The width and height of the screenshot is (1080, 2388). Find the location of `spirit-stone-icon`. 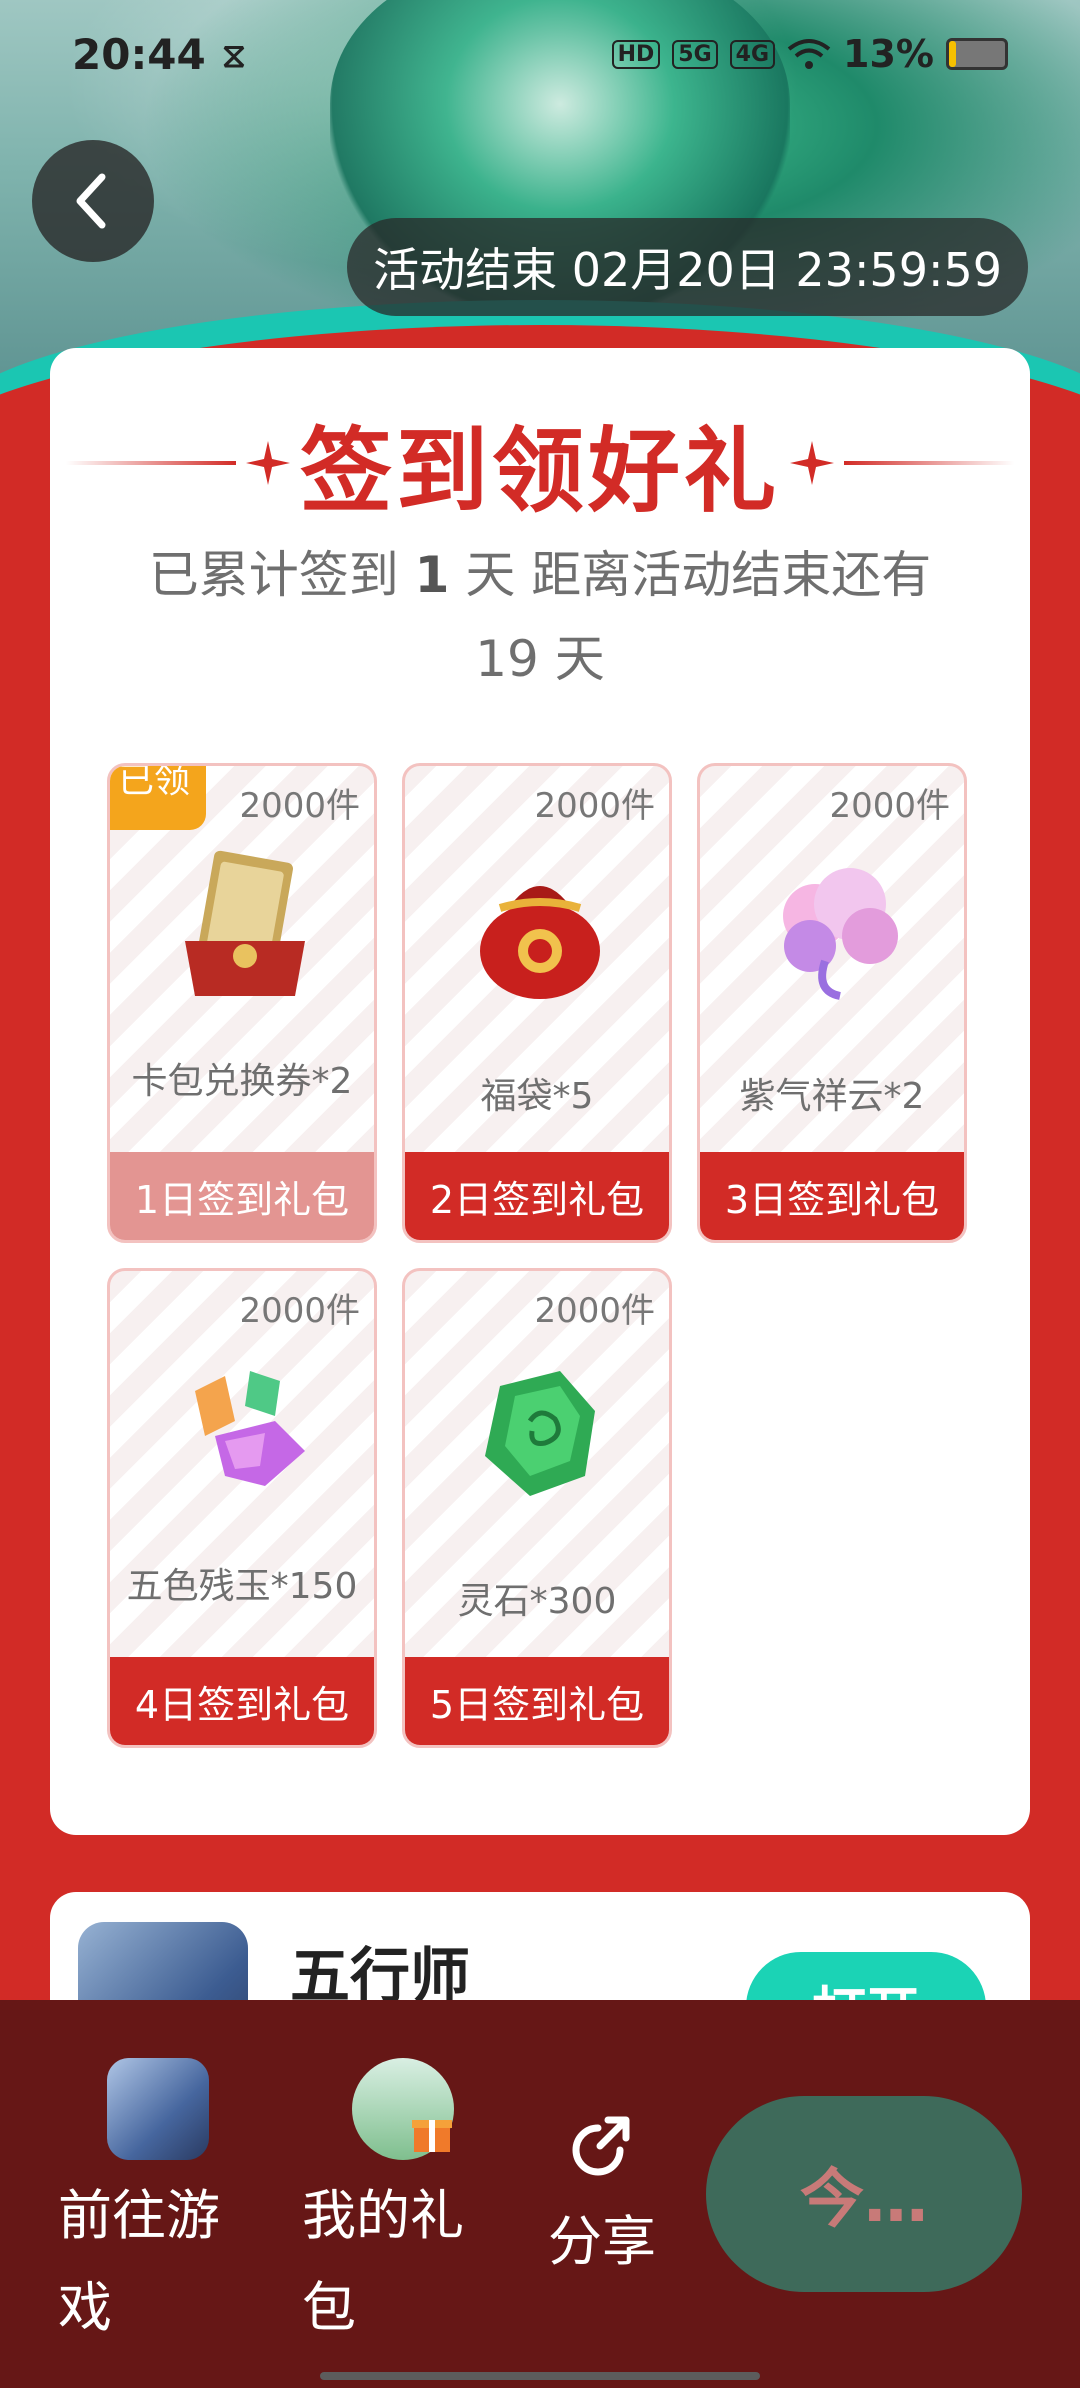

spirit-stone-icon is located at coordinates (540, 1433).